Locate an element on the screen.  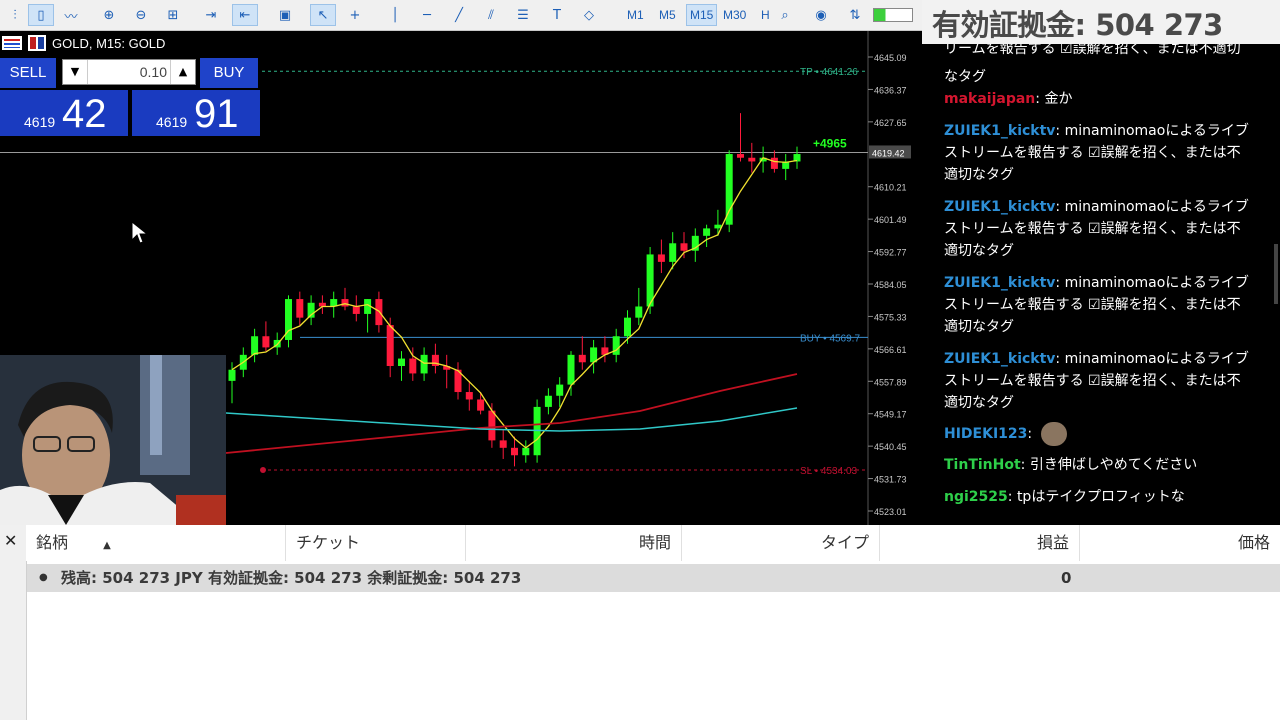
zoom-out-icon: ⊖ is located at coordinates (141, 15).